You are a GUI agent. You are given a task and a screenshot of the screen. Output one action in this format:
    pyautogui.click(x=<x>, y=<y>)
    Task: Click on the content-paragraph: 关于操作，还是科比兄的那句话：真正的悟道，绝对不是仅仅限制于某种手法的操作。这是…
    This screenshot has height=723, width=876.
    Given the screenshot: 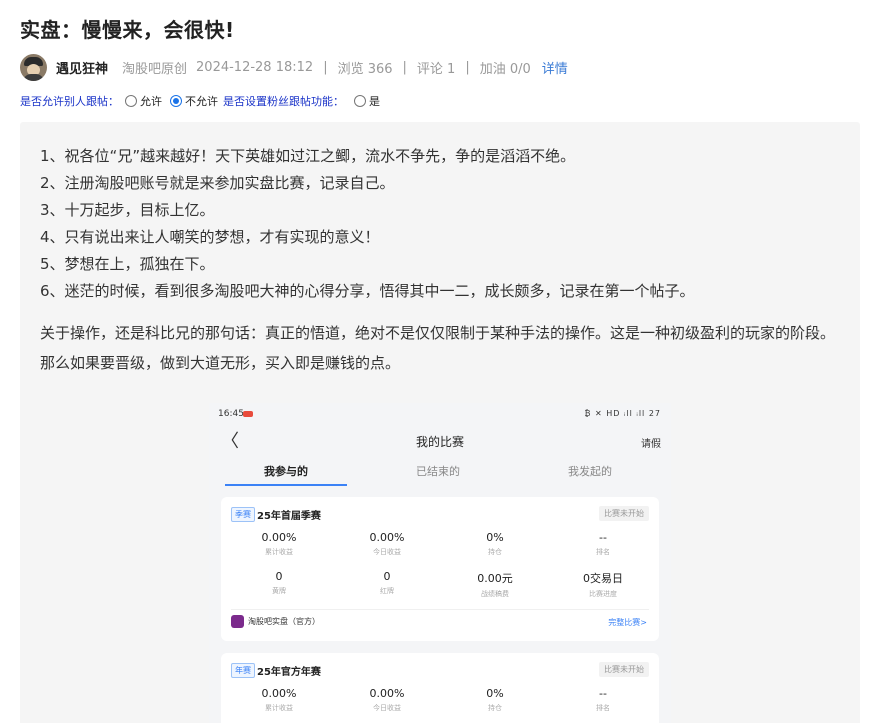 What is the action you would take?
    pyautogui.click(x=438, y=348)
    